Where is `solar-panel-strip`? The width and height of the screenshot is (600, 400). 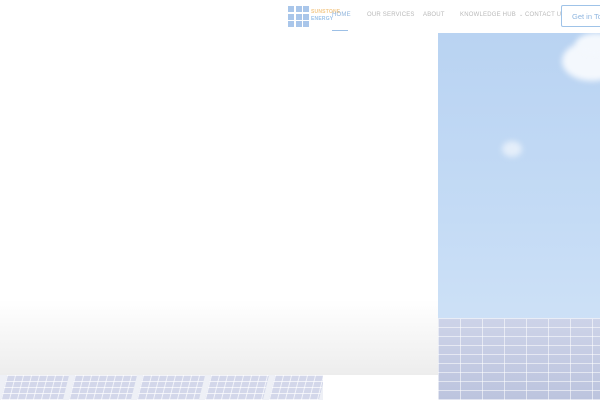 solar-panel-strip is located at coordinates (161, 387).